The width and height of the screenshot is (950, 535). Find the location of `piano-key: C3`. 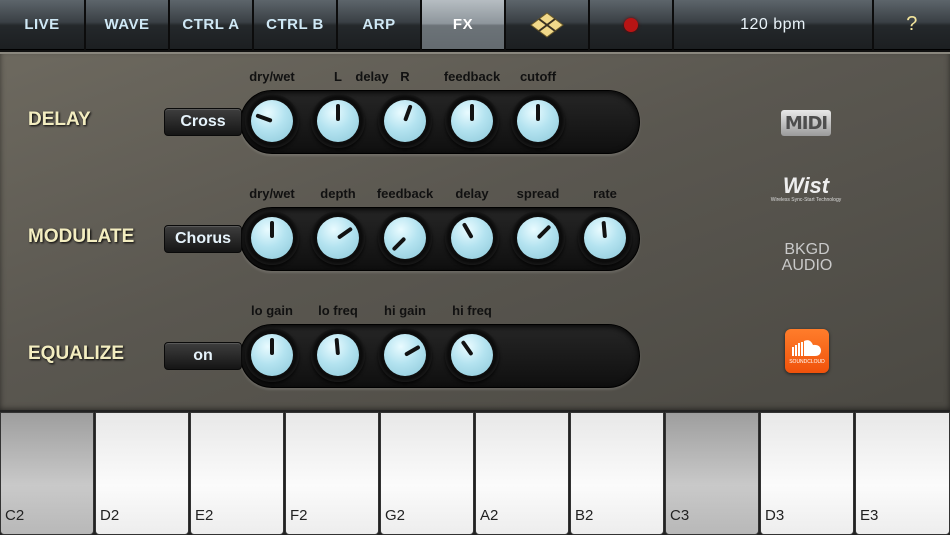

piano-key: C3 is located at coordinates (712, 473).